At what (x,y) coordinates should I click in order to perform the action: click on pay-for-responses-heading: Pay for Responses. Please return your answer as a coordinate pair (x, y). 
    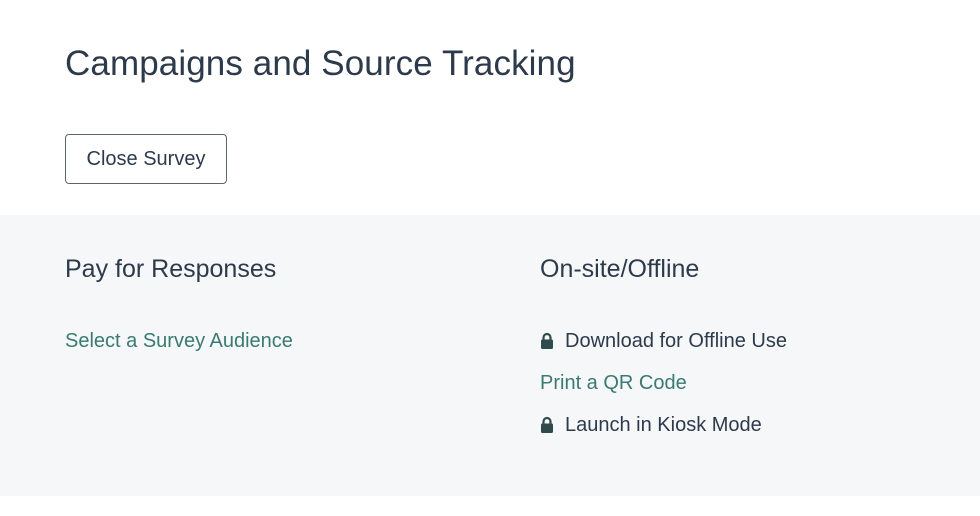
    Looking at the image, I should click on (171, 269).